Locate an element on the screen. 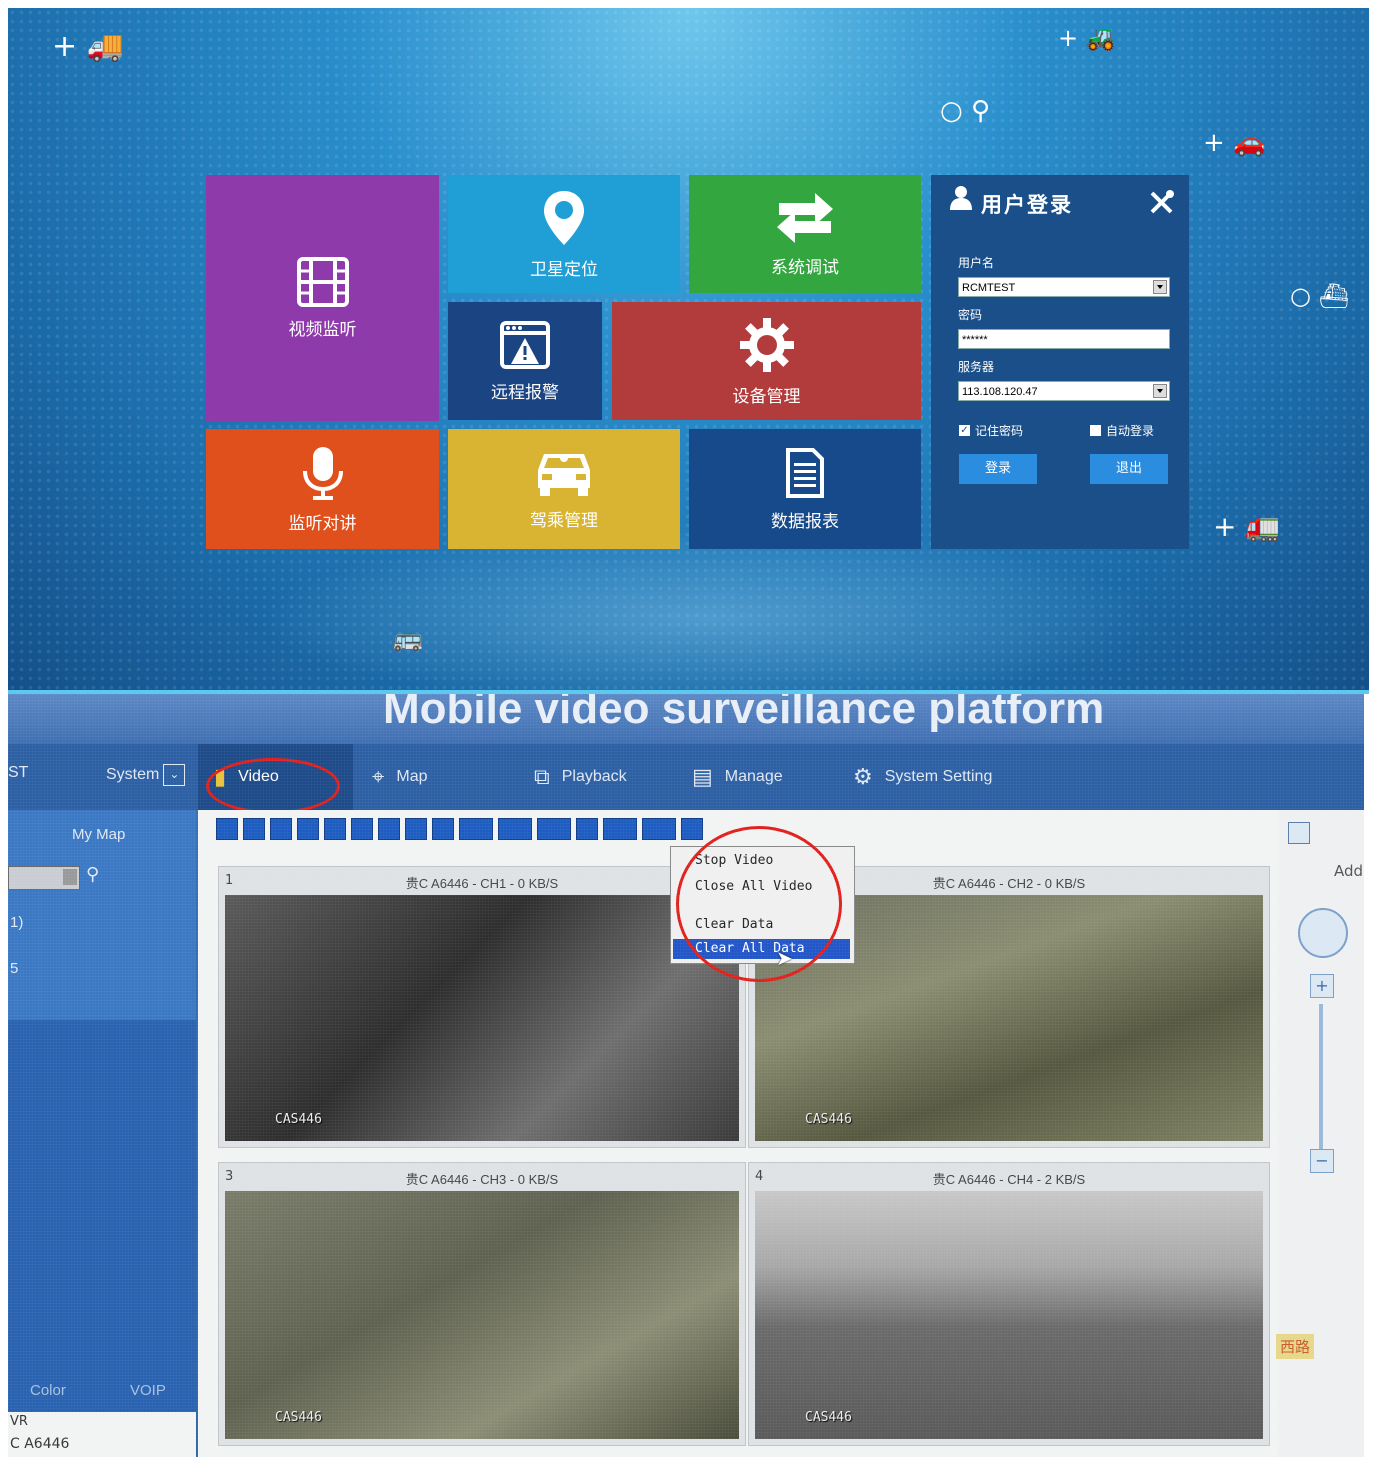  microphone-icon is located at coordinates (322, 473).